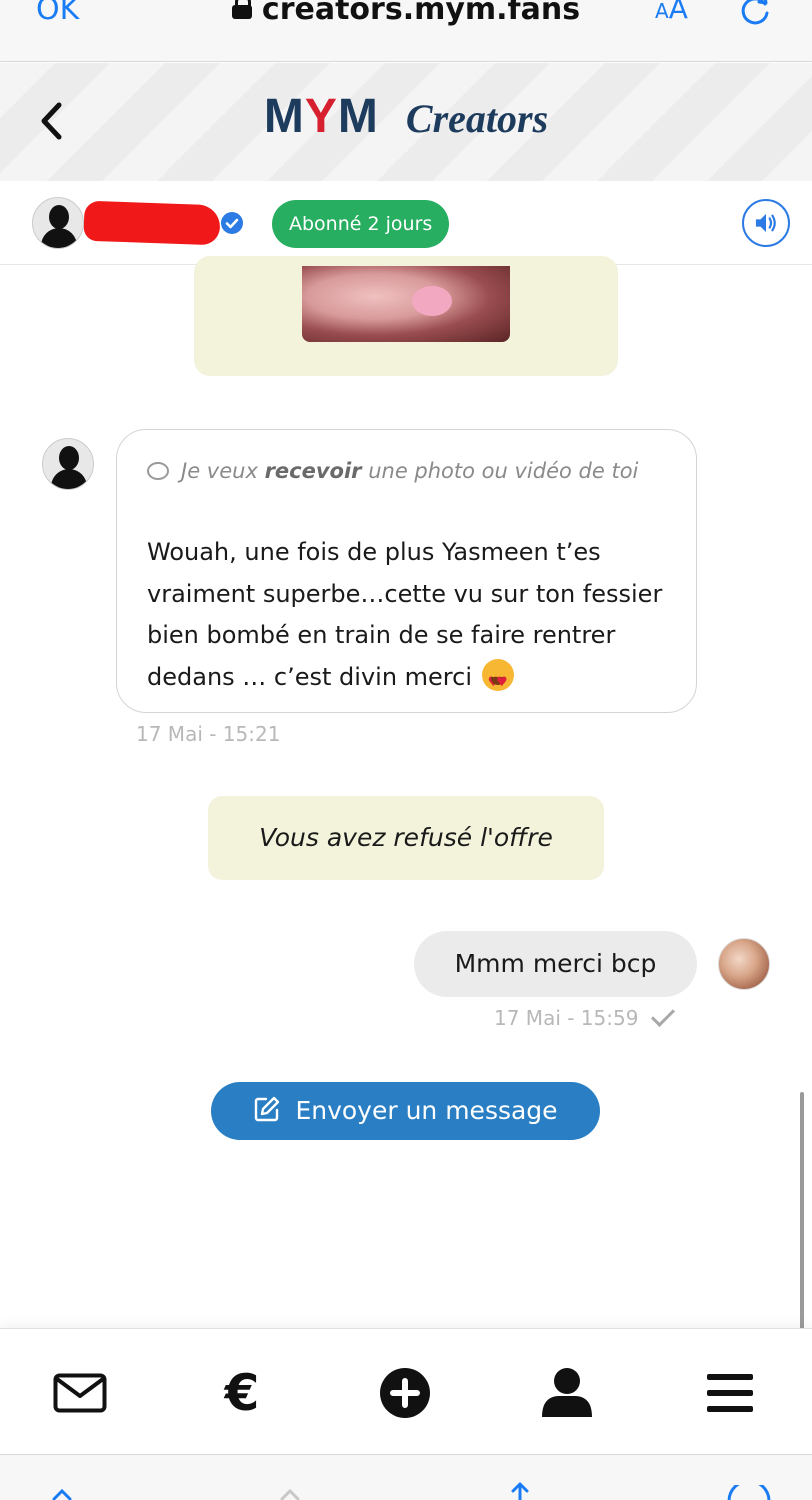  I want to click on outgoing-timestamp: 17 Mai - 15:59, so click(566, 1018).